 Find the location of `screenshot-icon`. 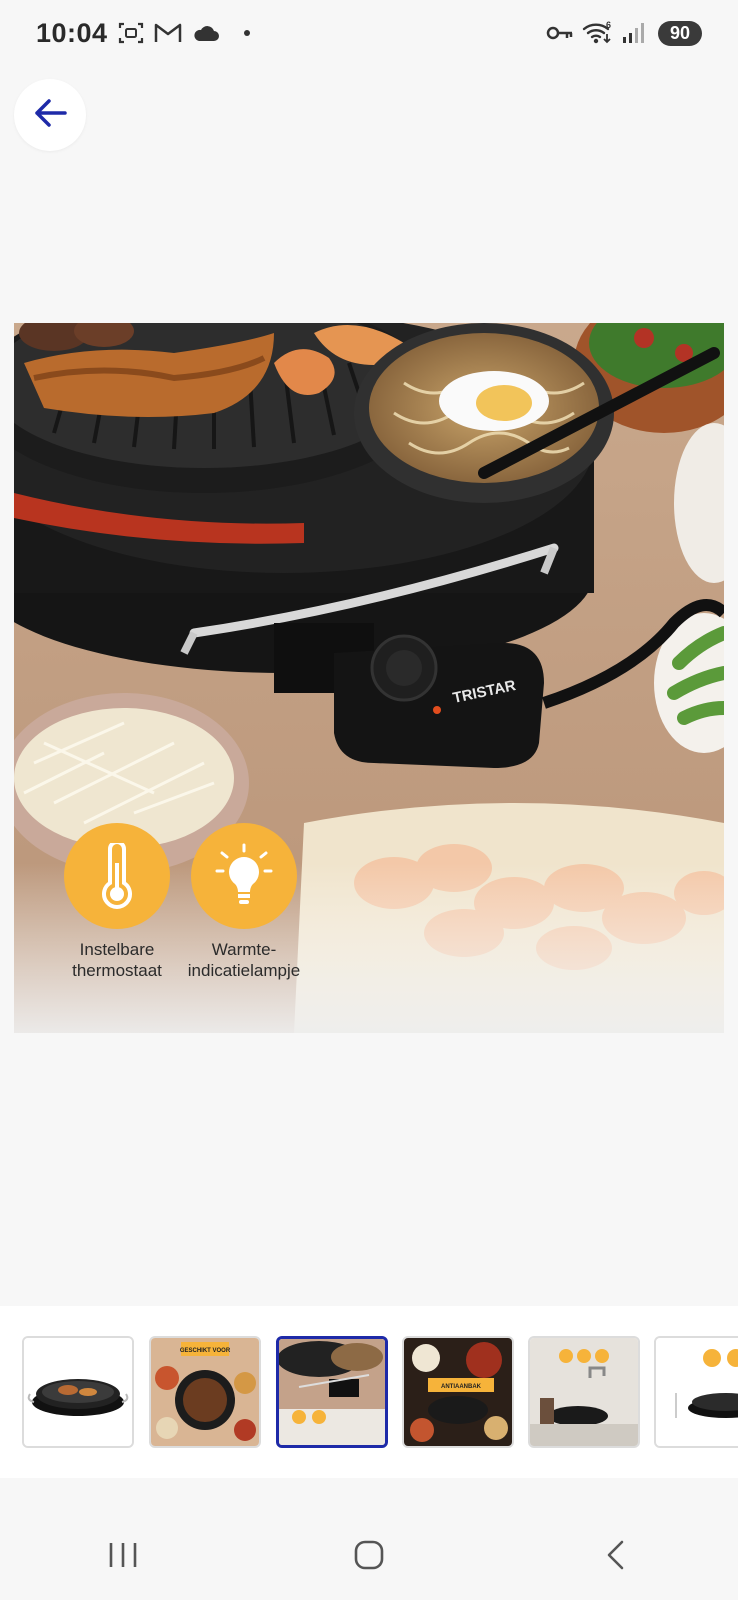

screenshot-icon is located at coordinates (131, 33).